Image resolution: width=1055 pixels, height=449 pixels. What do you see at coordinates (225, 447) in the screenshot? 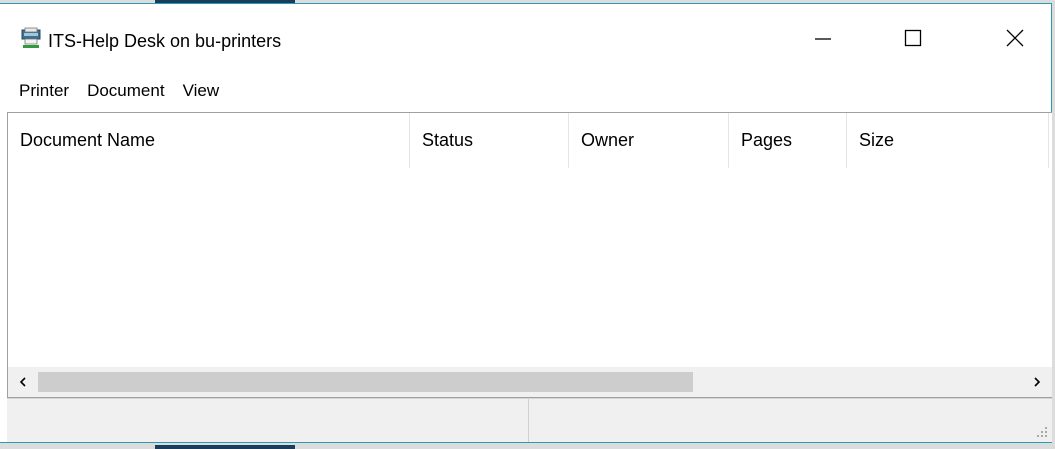
I see `taskbar-edge` at bounding box center [225, 447].